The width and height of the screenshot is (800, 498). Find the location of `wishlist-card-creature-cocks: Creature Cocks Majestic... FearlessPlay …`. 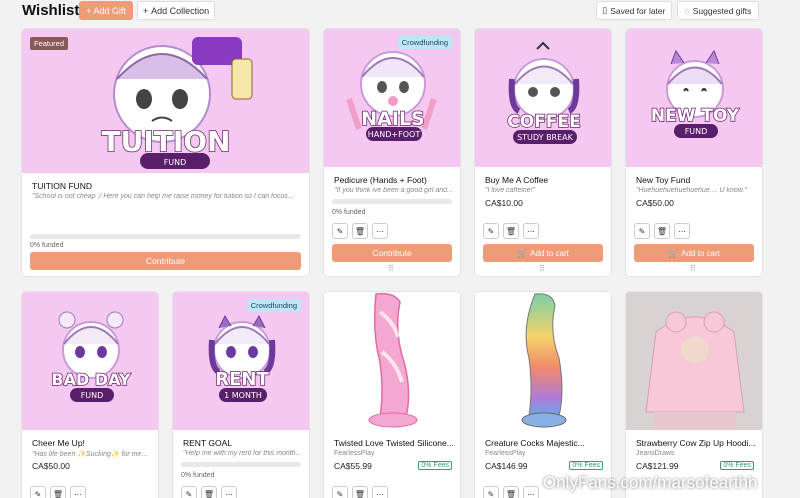

wishlist-card-creature-cocks: Creature Cocks Majestic... FearlessPlay … is located at coordinates (543, 394).